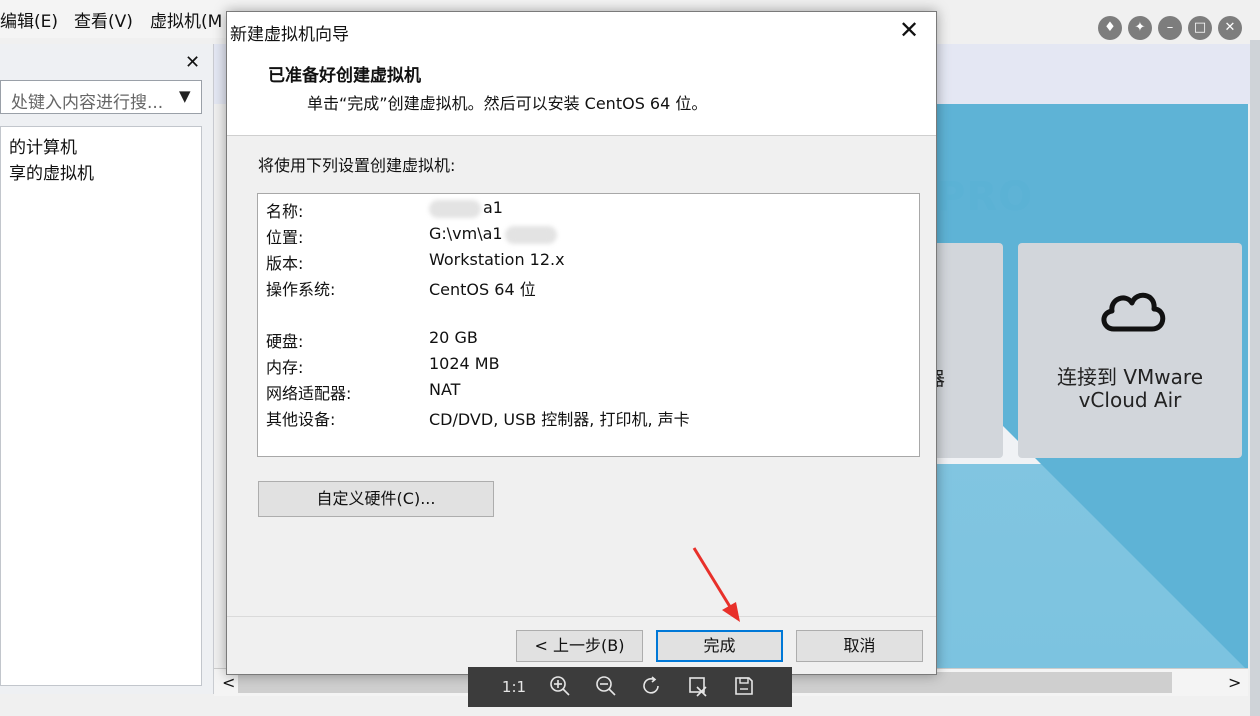  Describe the element at coordinates (309, 393) in the screenshot. I see `network-label: 网络适配器:` at that location.